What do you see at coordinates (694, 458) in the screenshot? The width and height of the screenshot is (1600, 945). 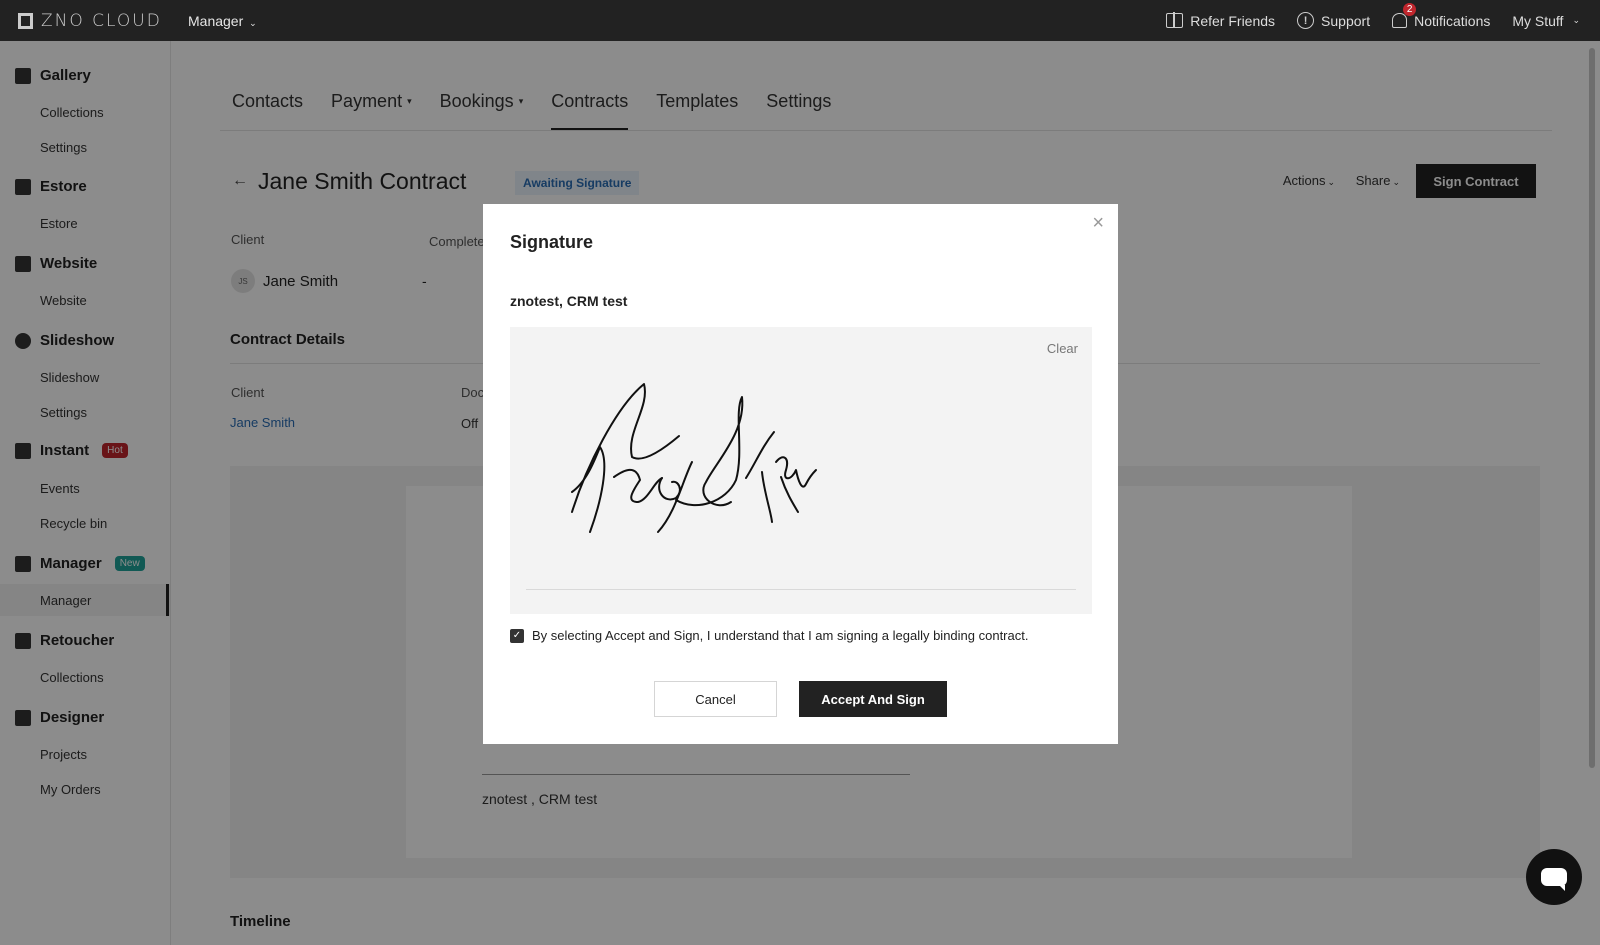 I see `signature-drawing` at bounding box center [694, 458].